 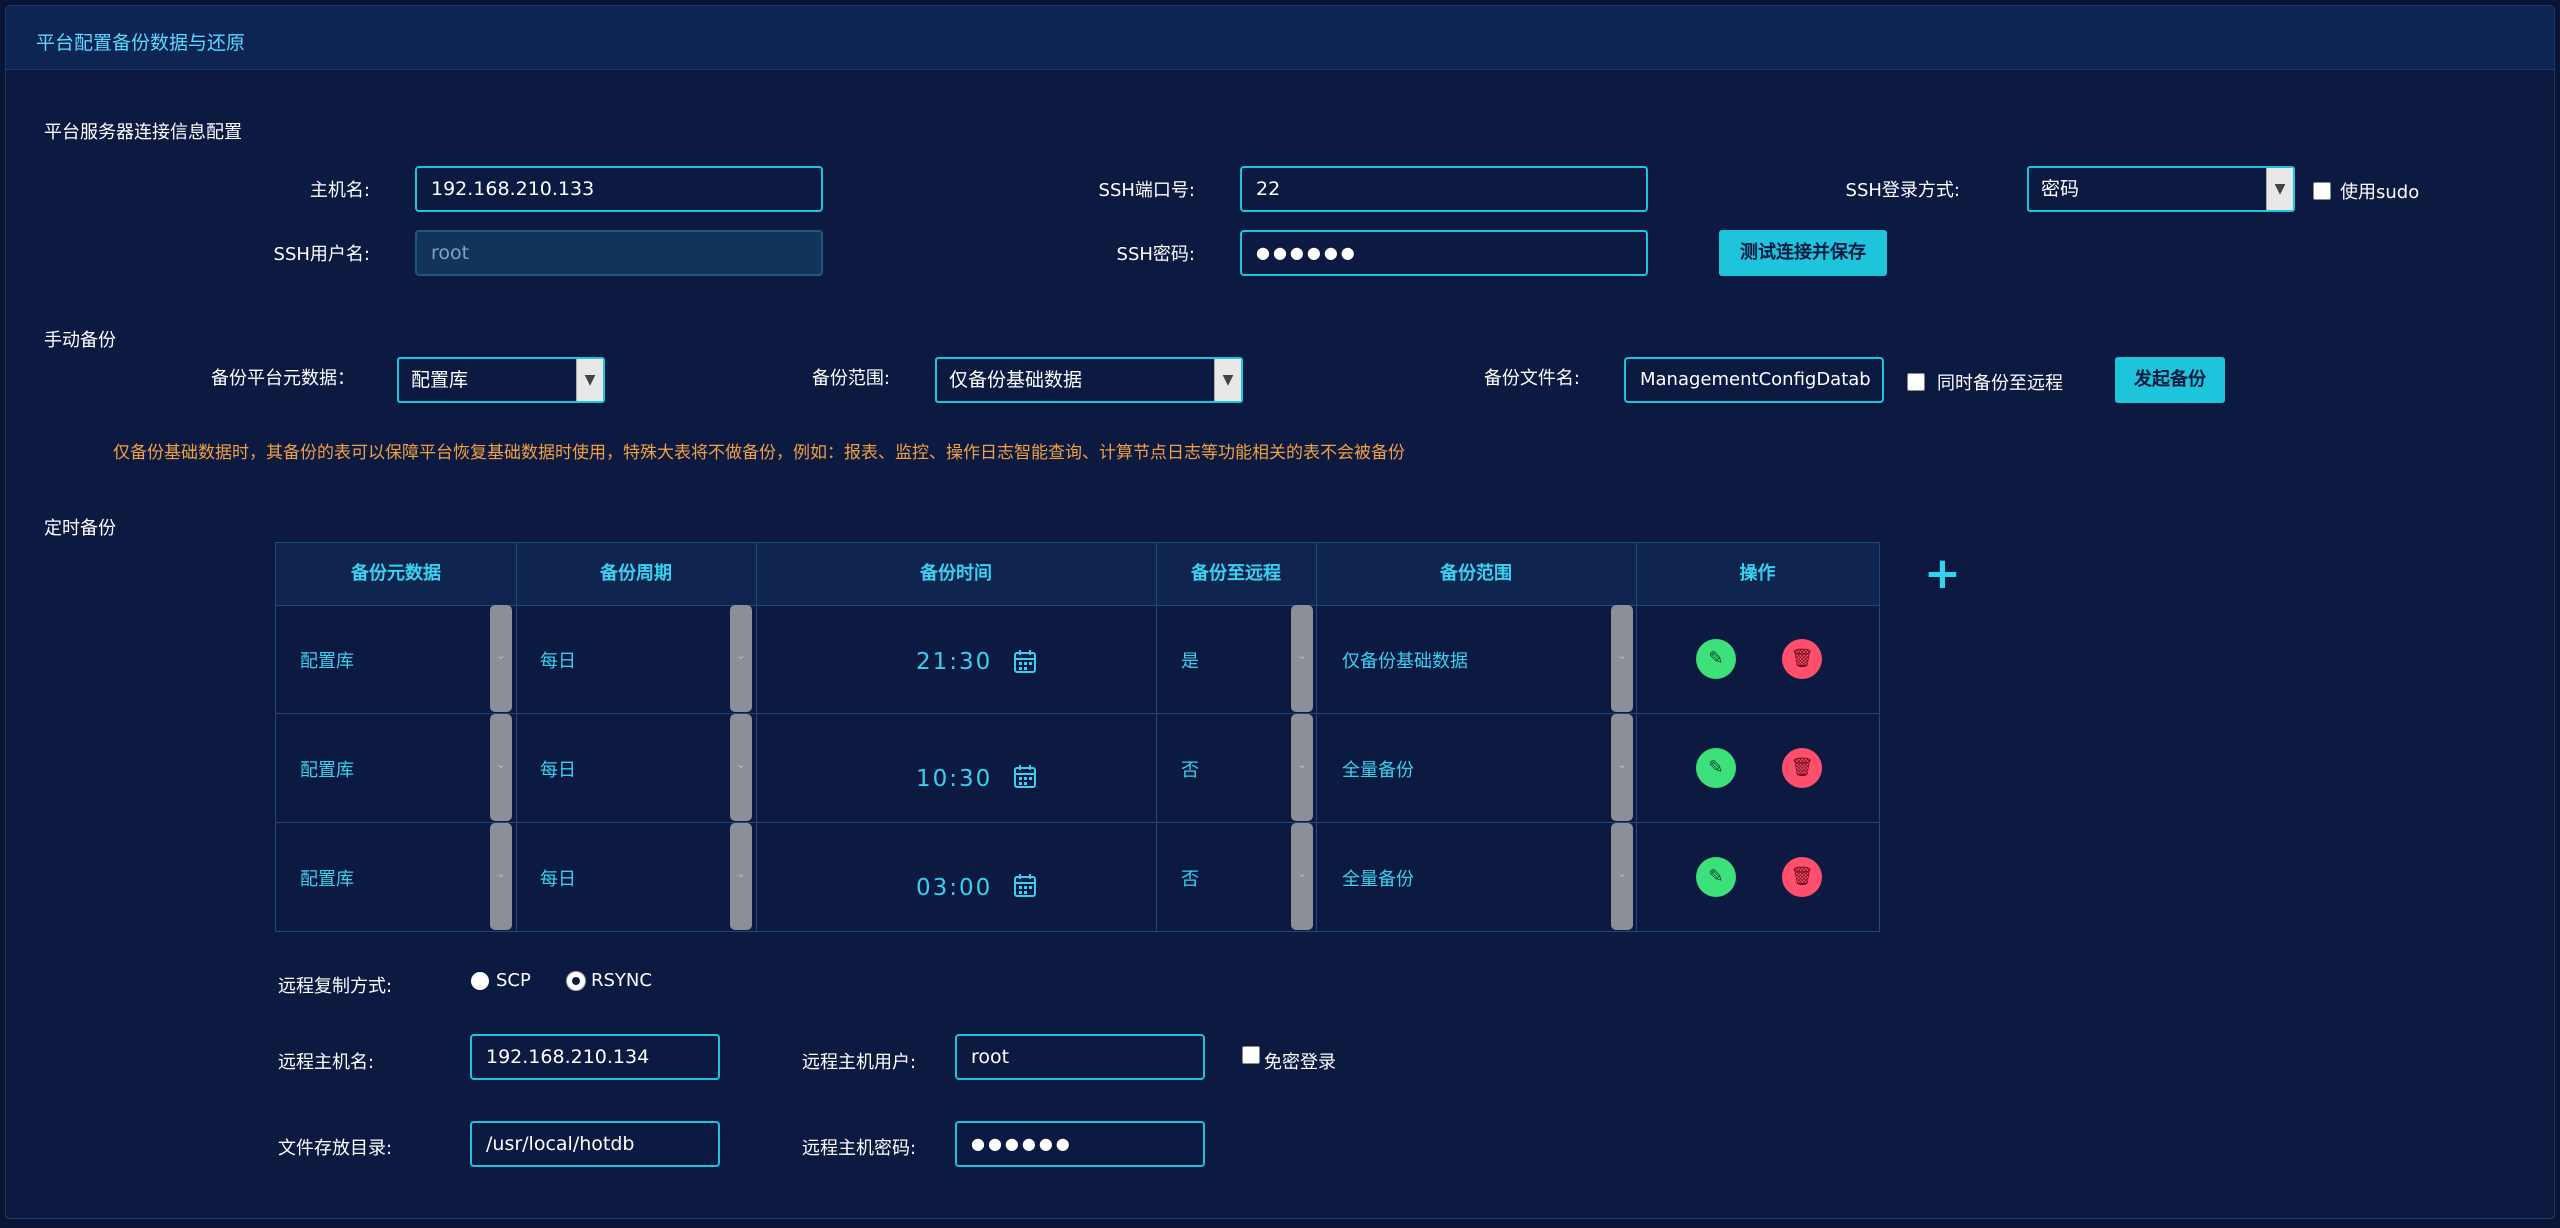 What do you see at coordinates (440, 380) in the screenshot?
I see `backup-meta-value: 配置库` at bounding box center [440, 380].